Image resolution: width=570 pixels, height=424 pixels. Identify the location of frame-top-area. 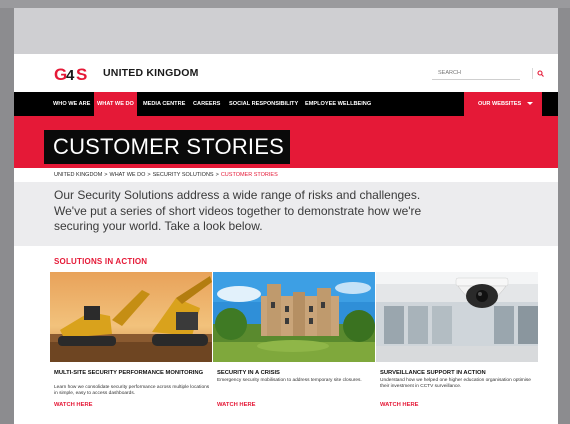
(286, 31).